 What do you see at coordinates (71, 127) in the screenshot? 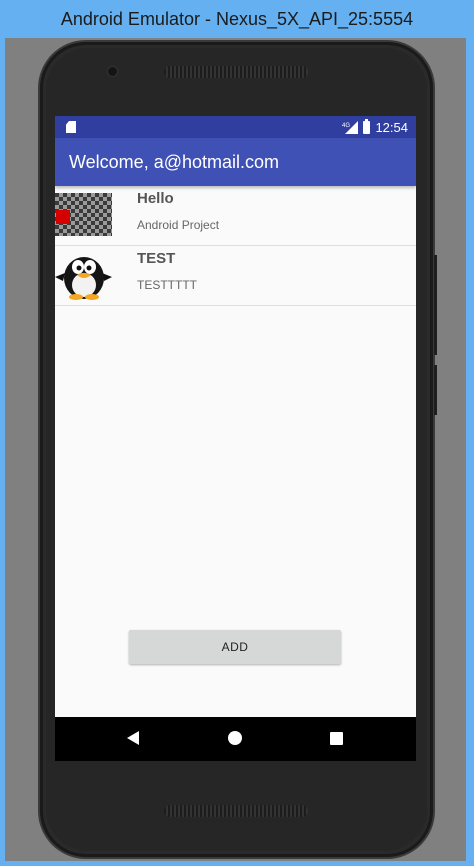
I see `sd-card-icon` at bounding box center [71, 127].